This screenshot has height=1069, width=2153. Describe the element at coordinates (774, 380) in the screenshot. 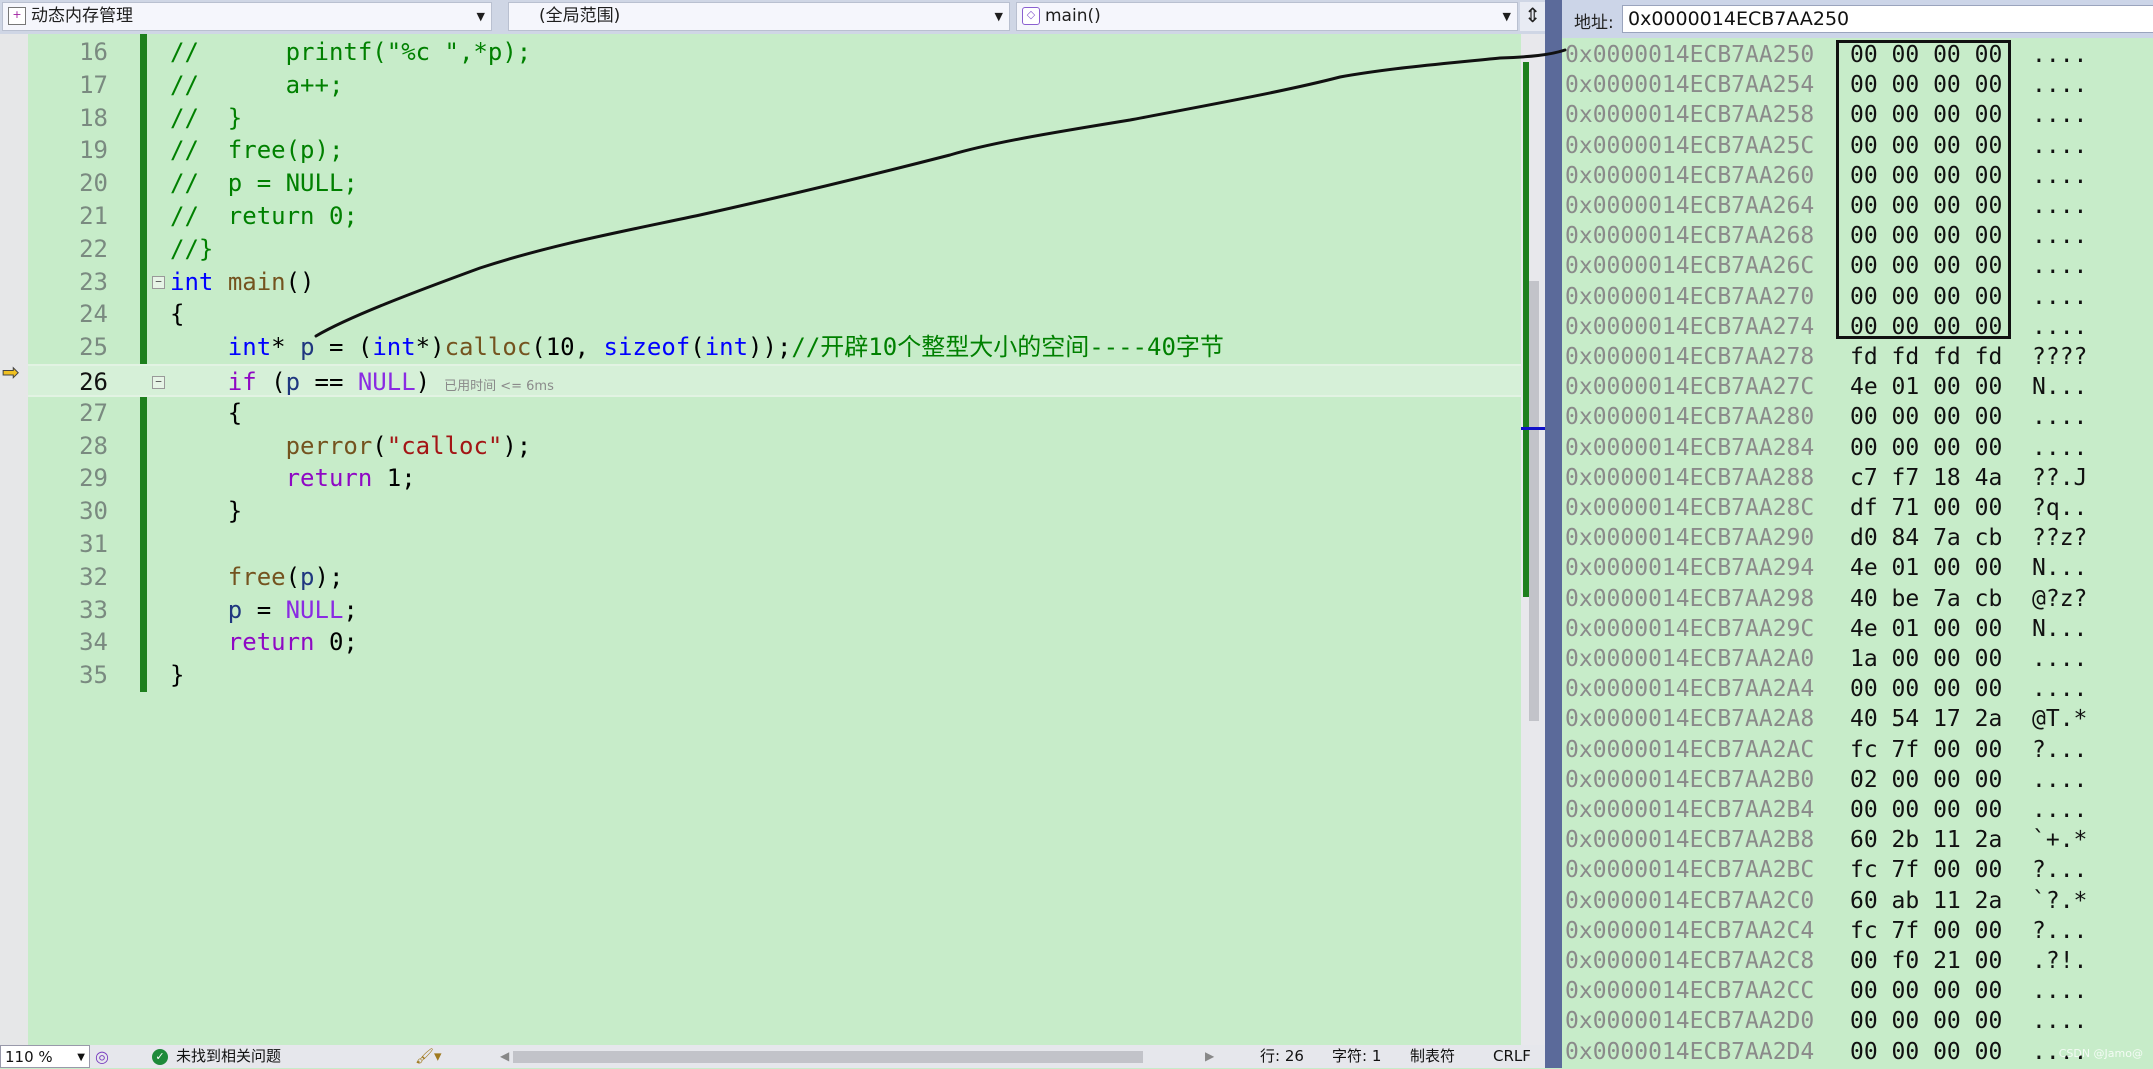

I see `code-line: 26 if (p == NULL) 已用时间 <= 6ms −` at that location.